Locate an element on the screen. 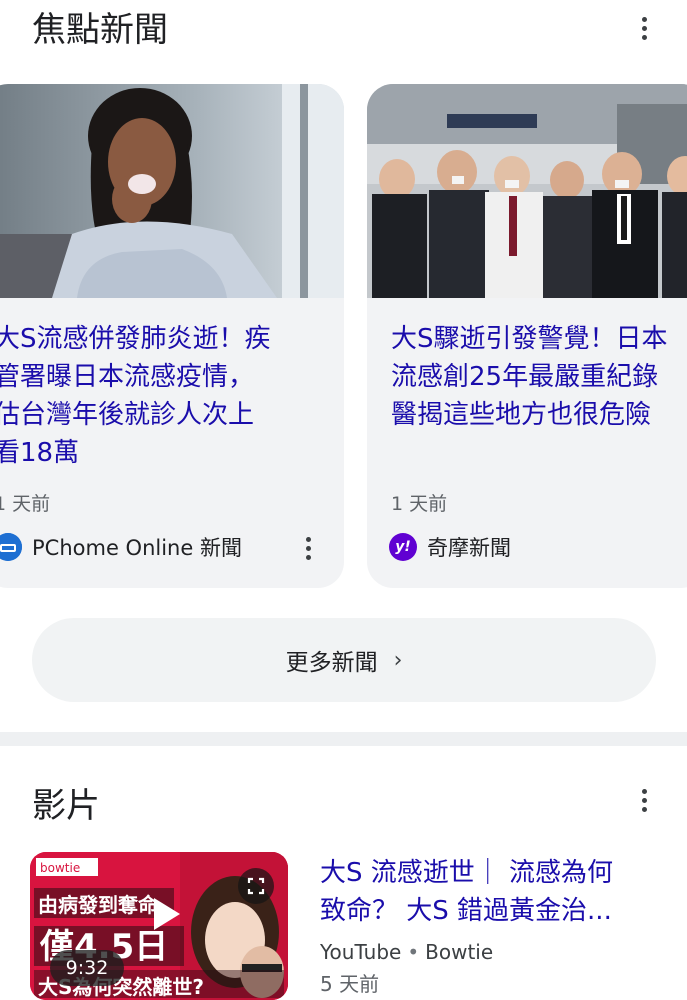 The height and width of the screenshot is (1000, 687). source-name: PChome Online 新聞 is located at coordinates (137, 548).